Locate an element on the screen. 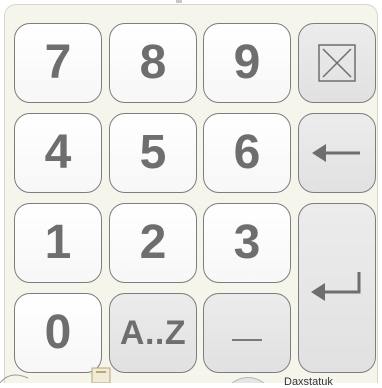  clear-button is located at coordinates (337, 63).